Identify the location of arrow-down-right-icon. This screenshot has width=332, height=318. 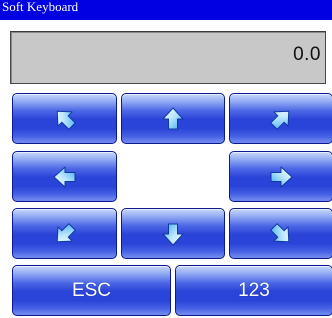
(280, 232).